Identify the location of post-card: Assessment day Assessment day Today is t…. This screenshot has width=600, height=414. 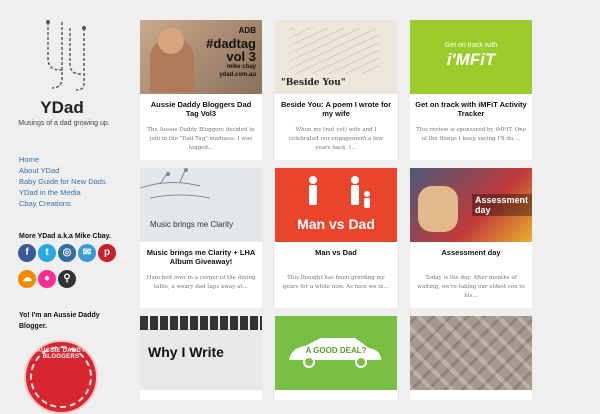
(471, 238).